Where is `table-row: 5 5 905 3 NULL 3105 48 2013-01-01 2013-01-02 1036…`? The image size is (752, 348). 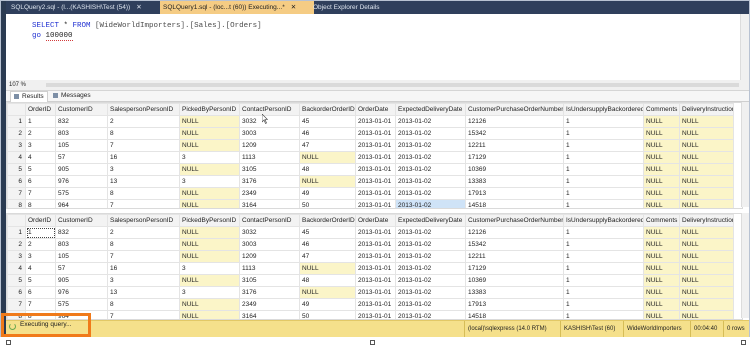
table-row: 5 5 905 3 NULL 3105 48 2013-01-01 2013-01-02 1036… is located at coordinates (370, 280).